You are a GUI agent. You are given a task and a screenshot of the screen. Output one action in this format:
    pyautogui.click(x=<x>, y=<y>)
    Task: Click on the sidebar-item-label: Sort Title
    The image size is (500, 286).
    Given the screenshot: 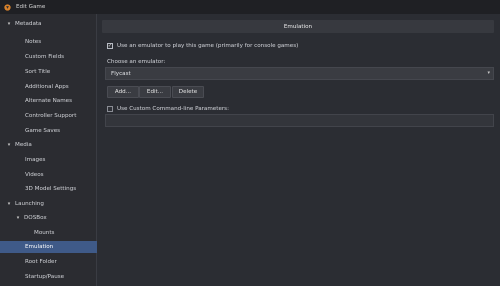 What is the action you would take?
    pyautogui.click(x=38, y=72)
    